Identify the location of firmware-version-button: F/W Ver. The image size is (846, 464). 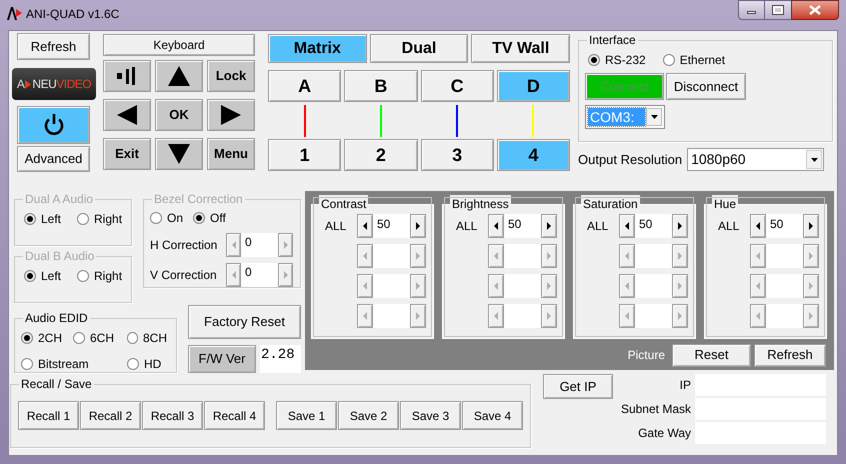
(222, 359).